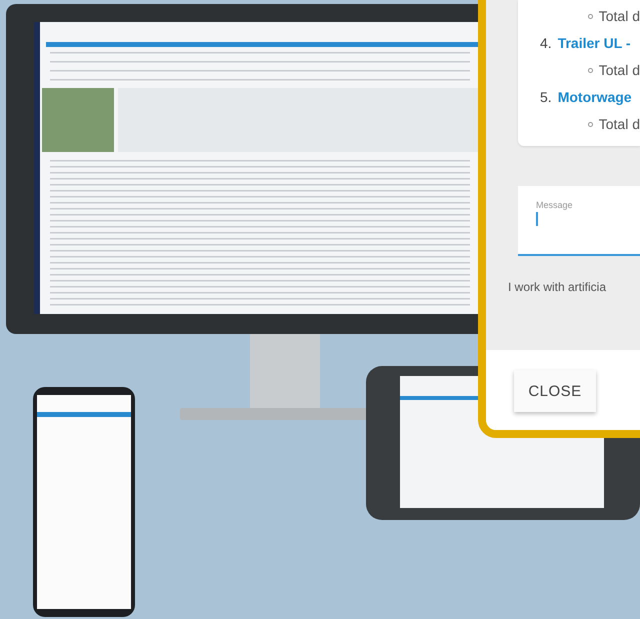 This screenshot has height=619, width=640. I want to click on message-input-field: Message, so click(579, 221).